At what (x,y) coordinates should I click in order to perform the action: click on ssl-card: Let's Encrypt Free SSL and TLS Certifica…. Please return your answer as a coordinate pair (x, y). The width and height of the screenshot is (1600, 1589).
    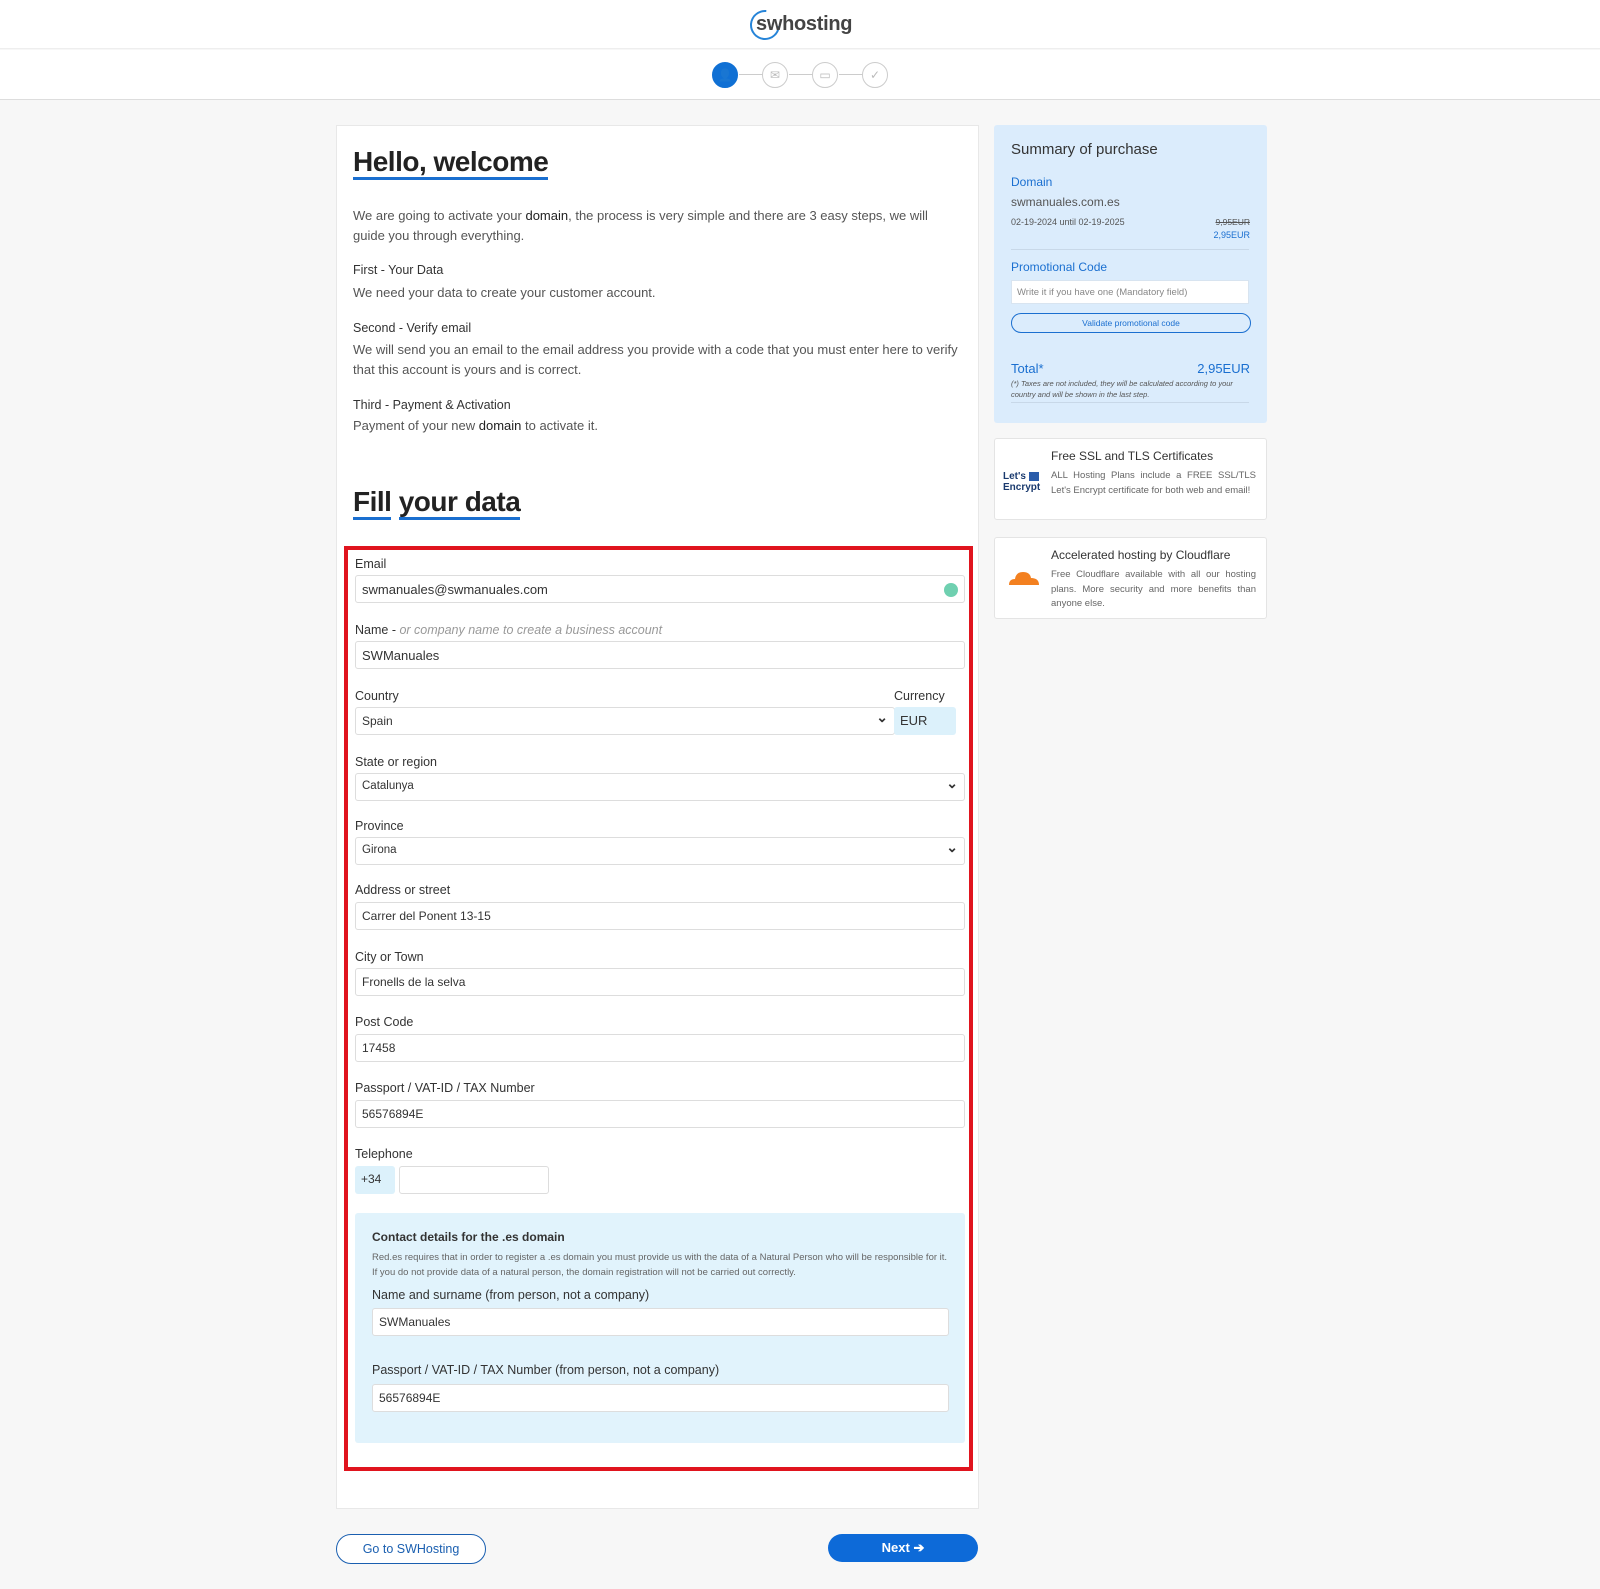
    Looking at the image, I should click on (1130, 479).